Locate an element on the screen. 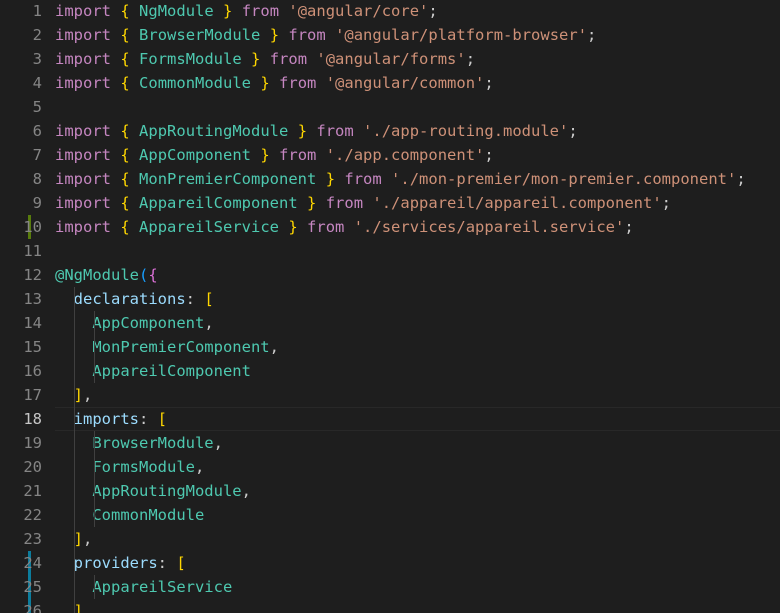 This screenshot has height=613, width=780. code-line-22: CommonModule is located at coordinates (390, 515).